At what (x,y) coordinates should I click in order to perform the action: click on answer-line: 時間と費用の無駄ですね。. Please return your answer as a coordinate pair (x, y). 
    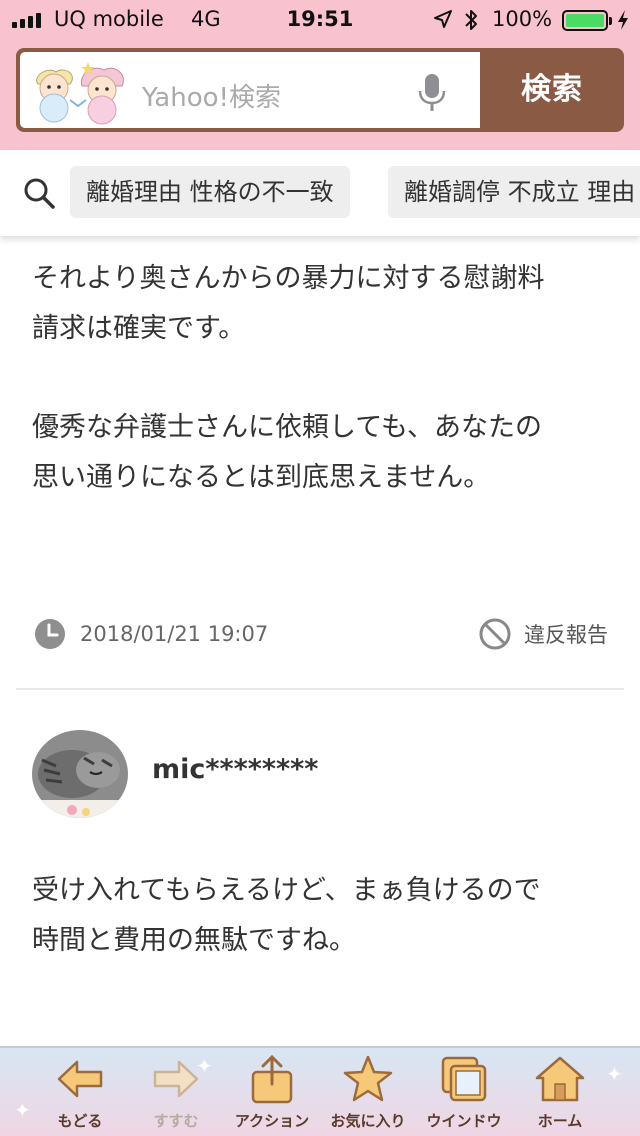
    Looking at the image, I should click on (194, 940).